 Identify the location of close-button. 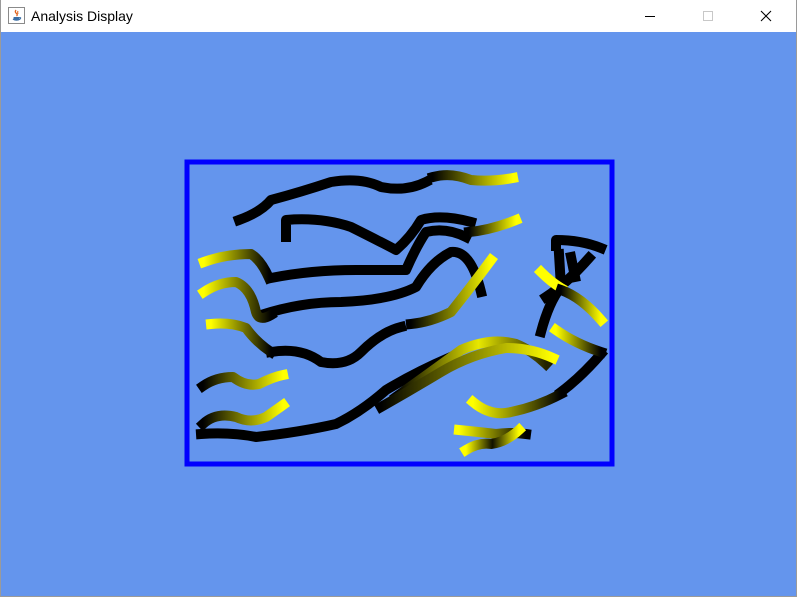
(766, 16).